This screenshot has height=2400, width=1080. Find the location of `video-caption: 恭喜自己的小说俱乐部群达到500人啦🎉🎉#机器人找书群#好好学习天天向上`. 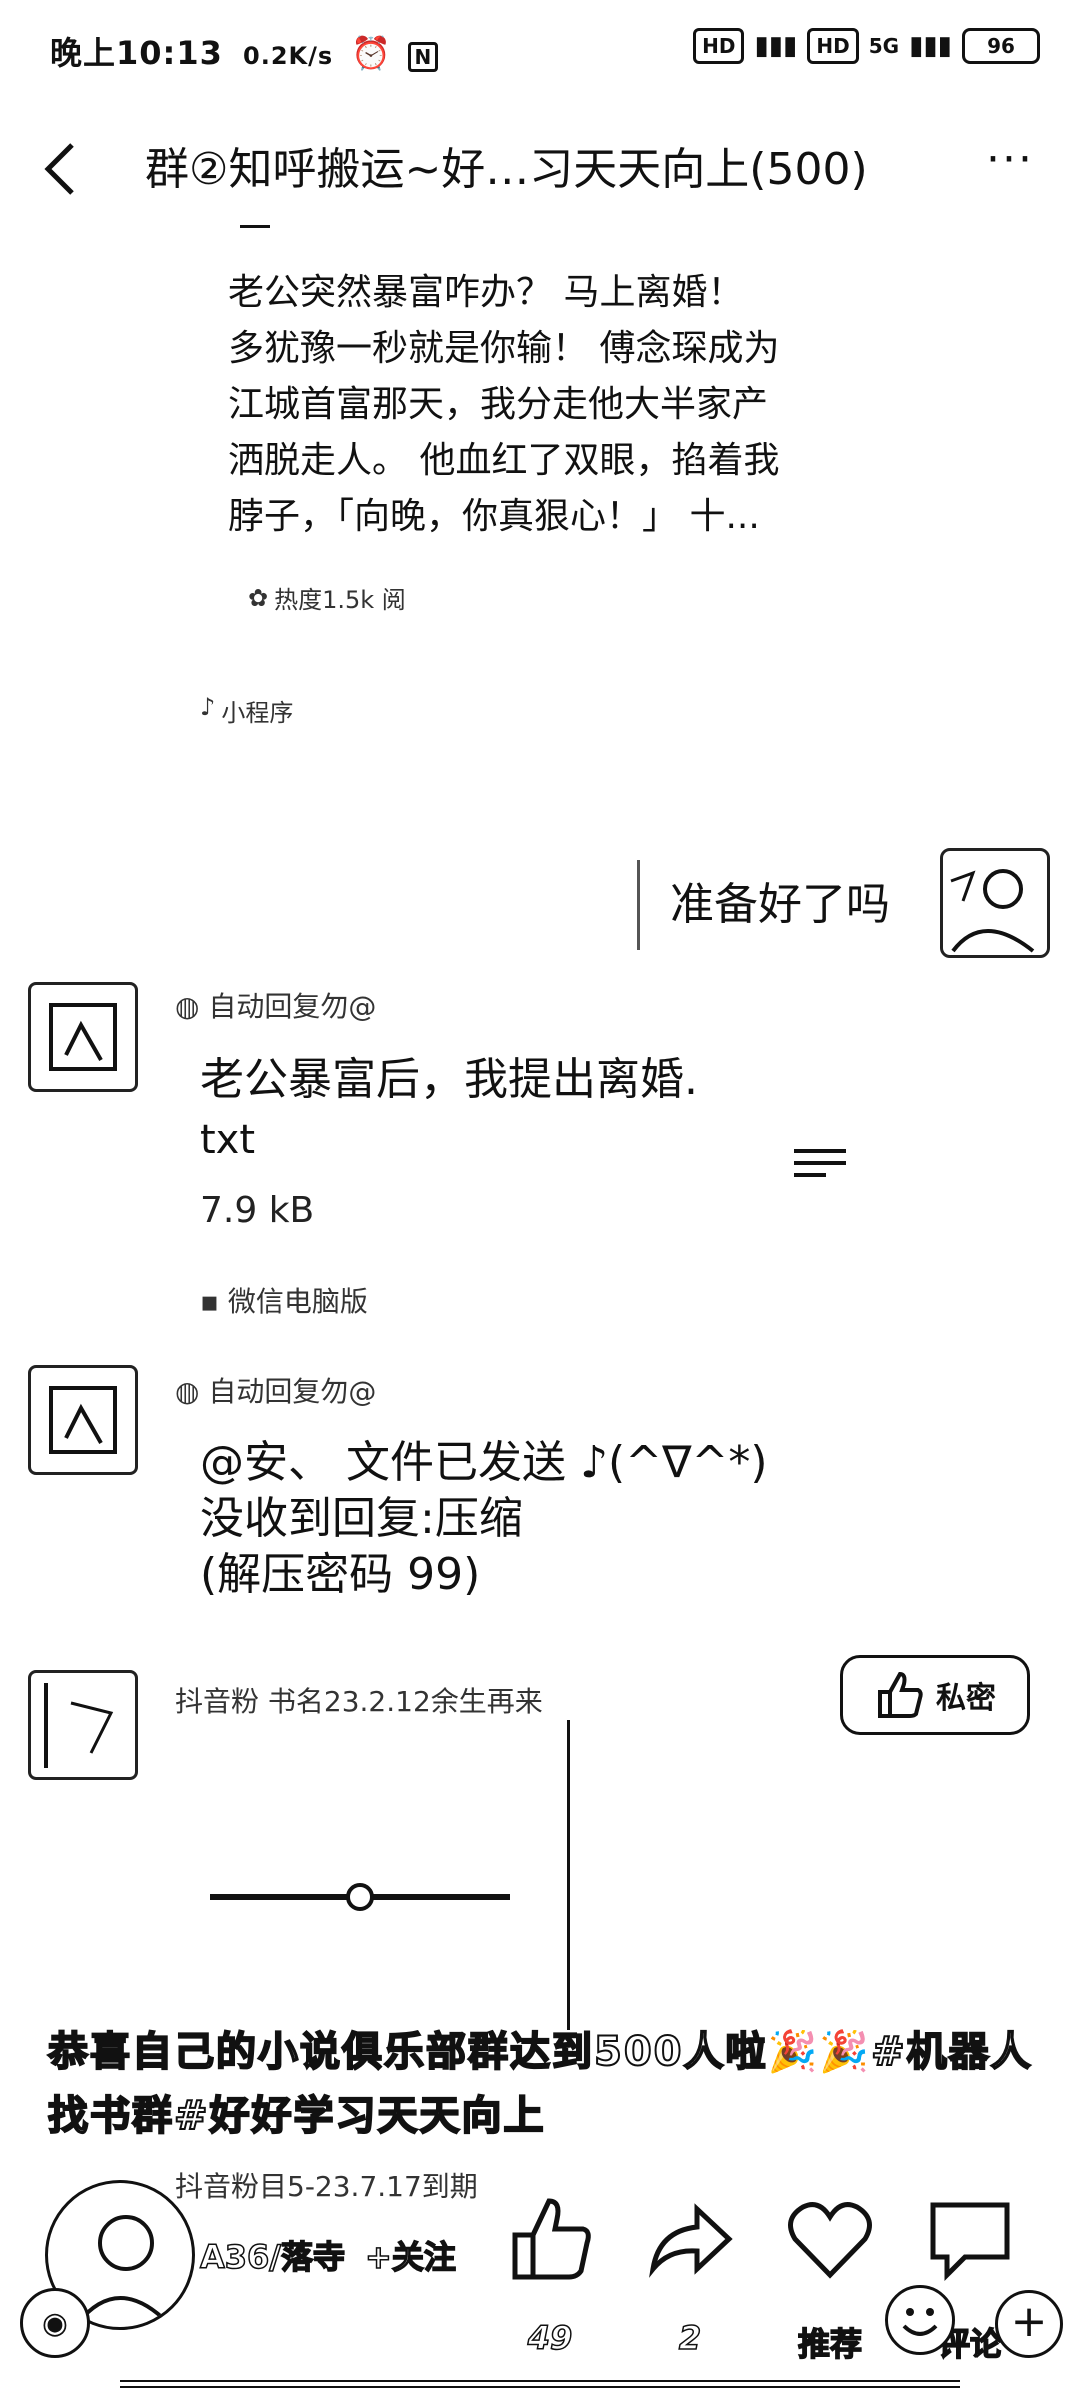

video-caption: 恭喜自己的小说俱乐部群达到500人啦🎉🎉#机器人找书群#好好学习天天向上 is located at coordinates (540, 2084).